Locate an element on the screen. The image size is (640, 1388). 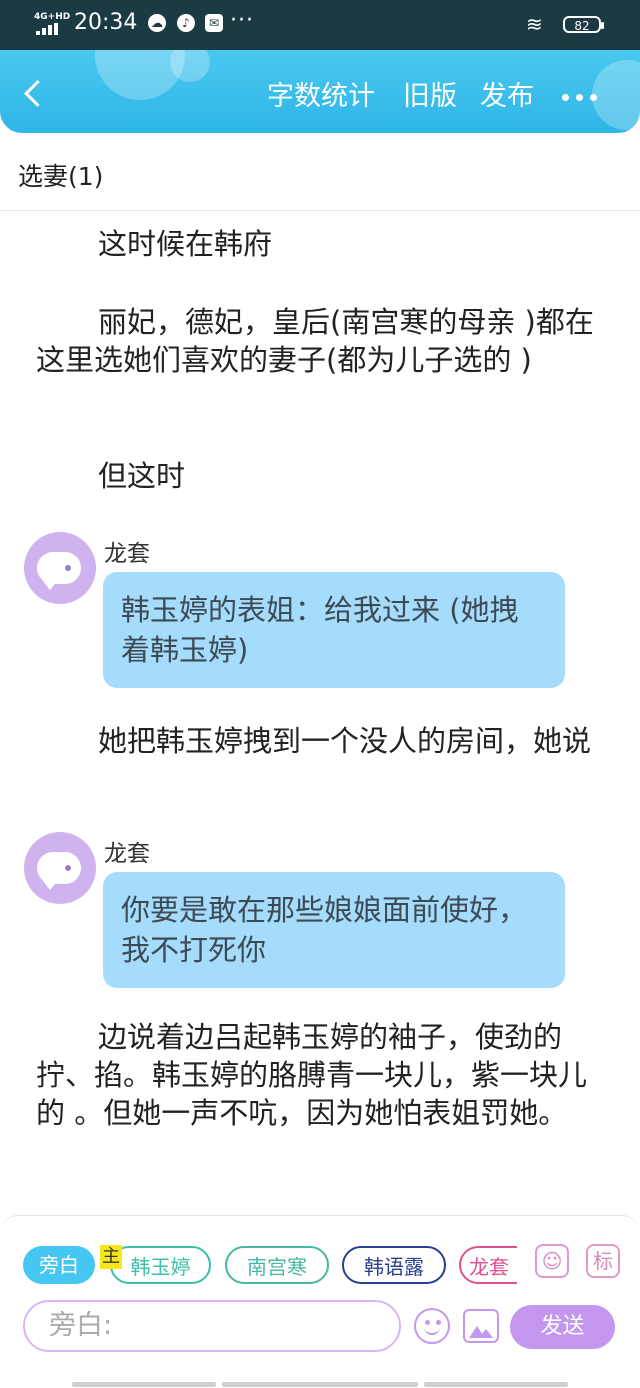
narration-paragraph: 但这时 is located at coordinates (321, 476).